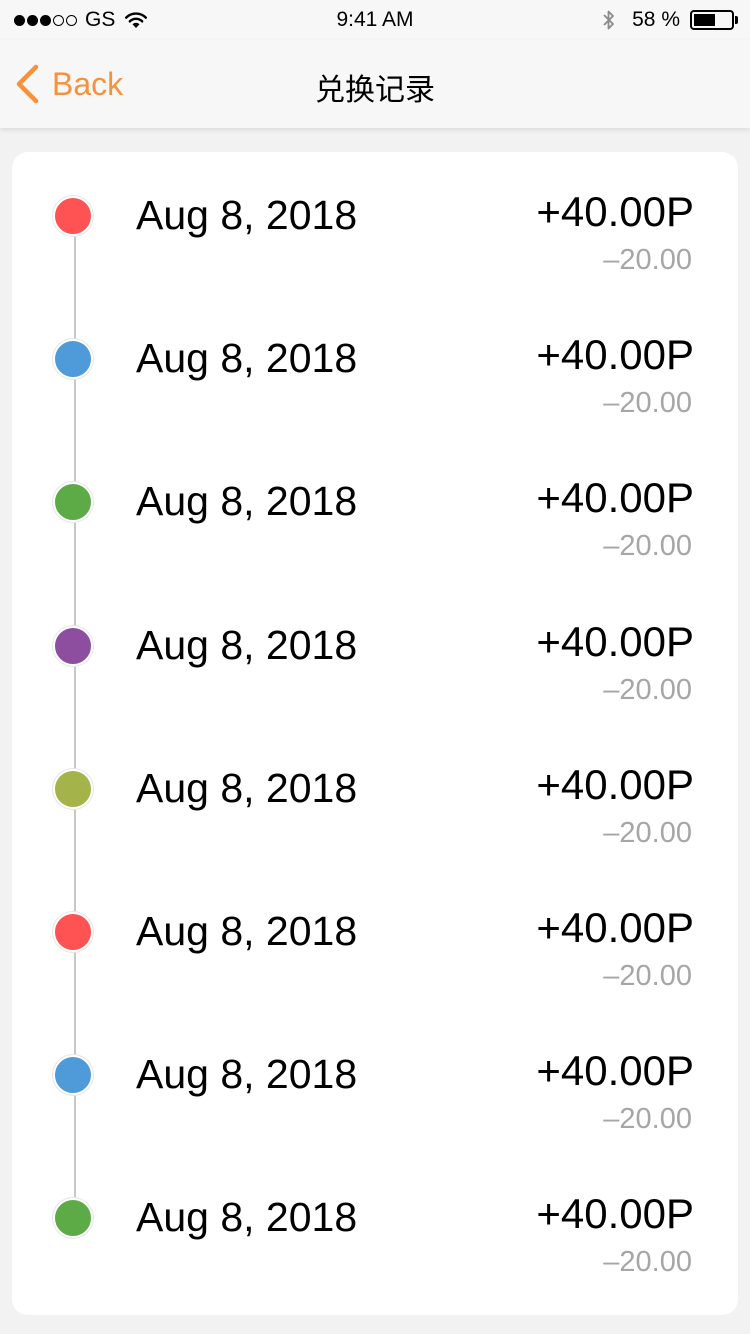 The height and width of the screenshot is (1334, 750). Describe the element at coordinates (609, 20) in the screenshot. I see `bluetooth-icon` at that location.